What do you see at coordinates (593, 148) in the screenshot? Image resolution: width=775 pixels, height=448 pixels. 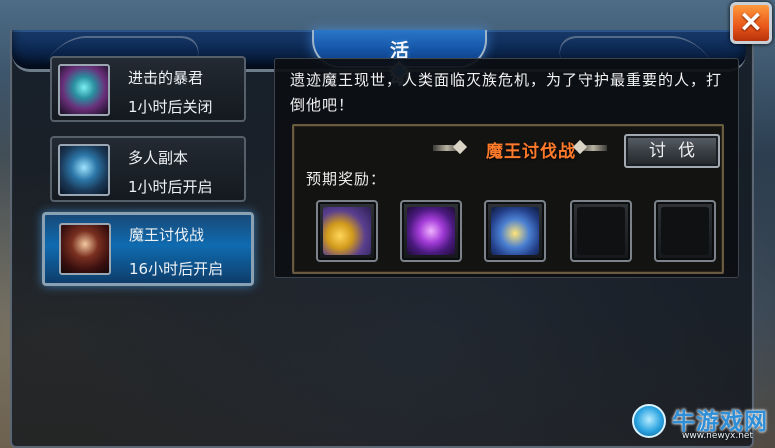 I see `right-arrow-ornament-icon` at bounding box center [593, 148].